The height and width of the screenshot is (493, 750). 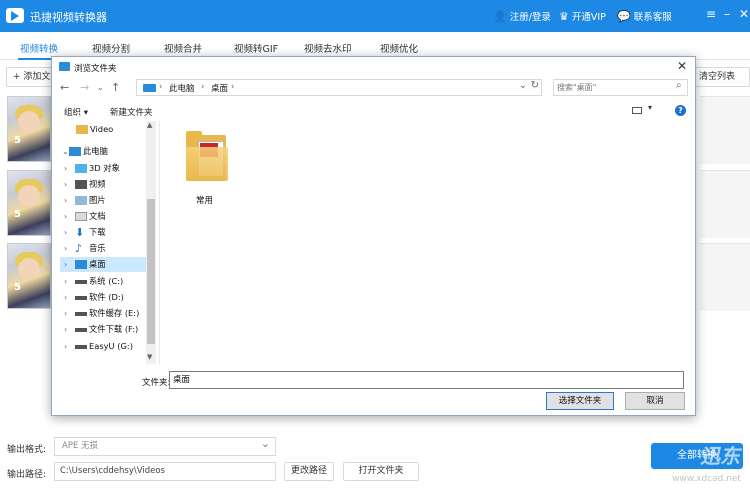 What do you see at coordinates (100, 87) in the screenshot?
I see `recent-dropdown-icon: ⌄` at bounding box center [100, 87].